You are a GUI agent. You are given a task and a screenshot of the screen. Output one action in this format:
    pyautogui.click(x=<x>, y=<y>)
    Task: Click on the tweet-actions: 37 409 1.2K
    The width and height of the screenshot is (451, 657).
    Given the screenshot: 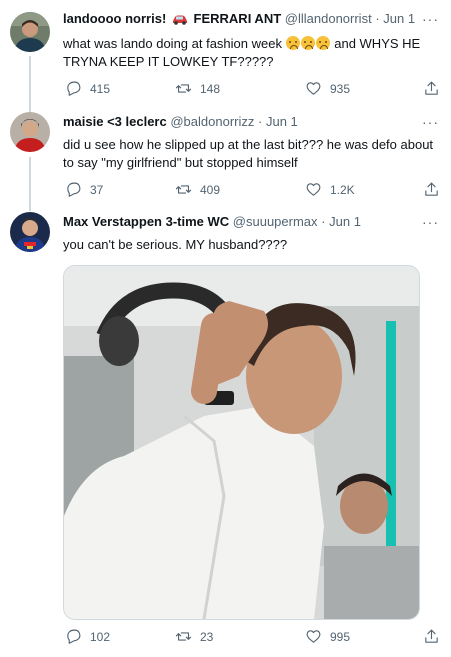 What is the action you would take?
    pyautogui.click(x=253, y=191)
    